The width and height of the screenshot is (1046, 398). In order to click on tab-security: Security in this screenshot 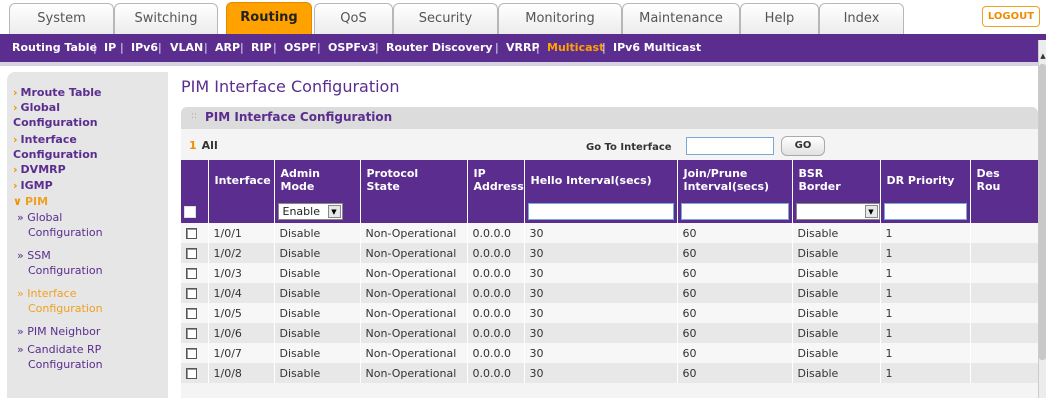, I will do `click(445, 18)`.